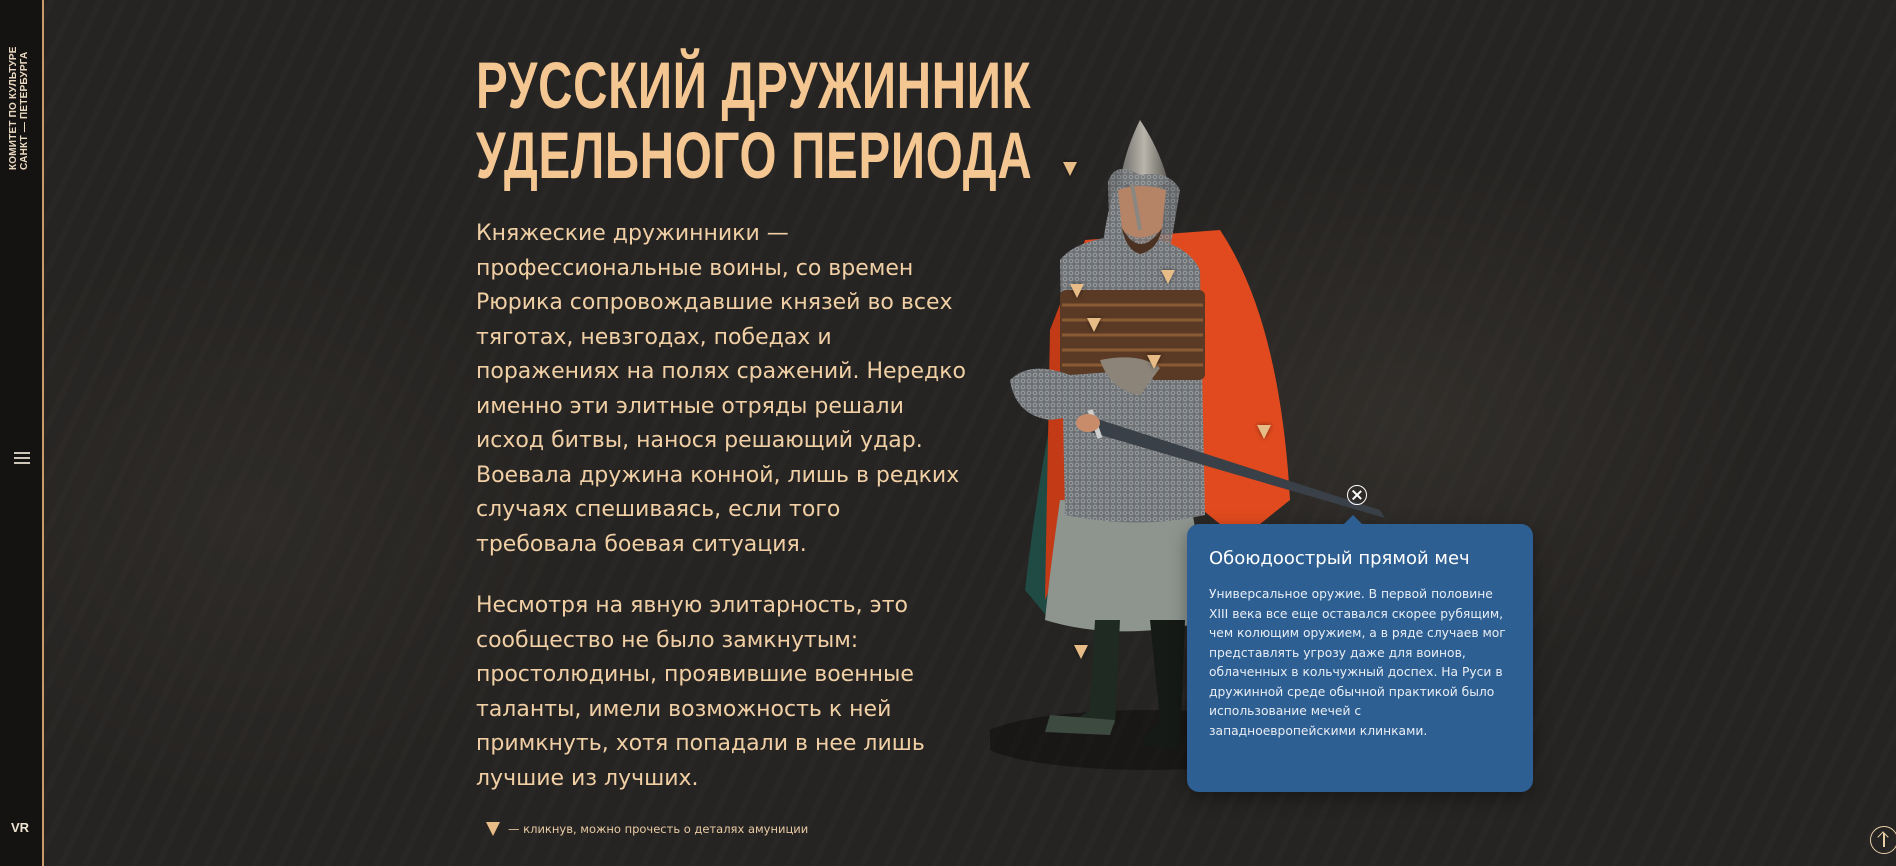  What do you see at coordinates (1264, 432) in the screenshot?
I see `marker-cloak` at bounding box center [1264, 432].